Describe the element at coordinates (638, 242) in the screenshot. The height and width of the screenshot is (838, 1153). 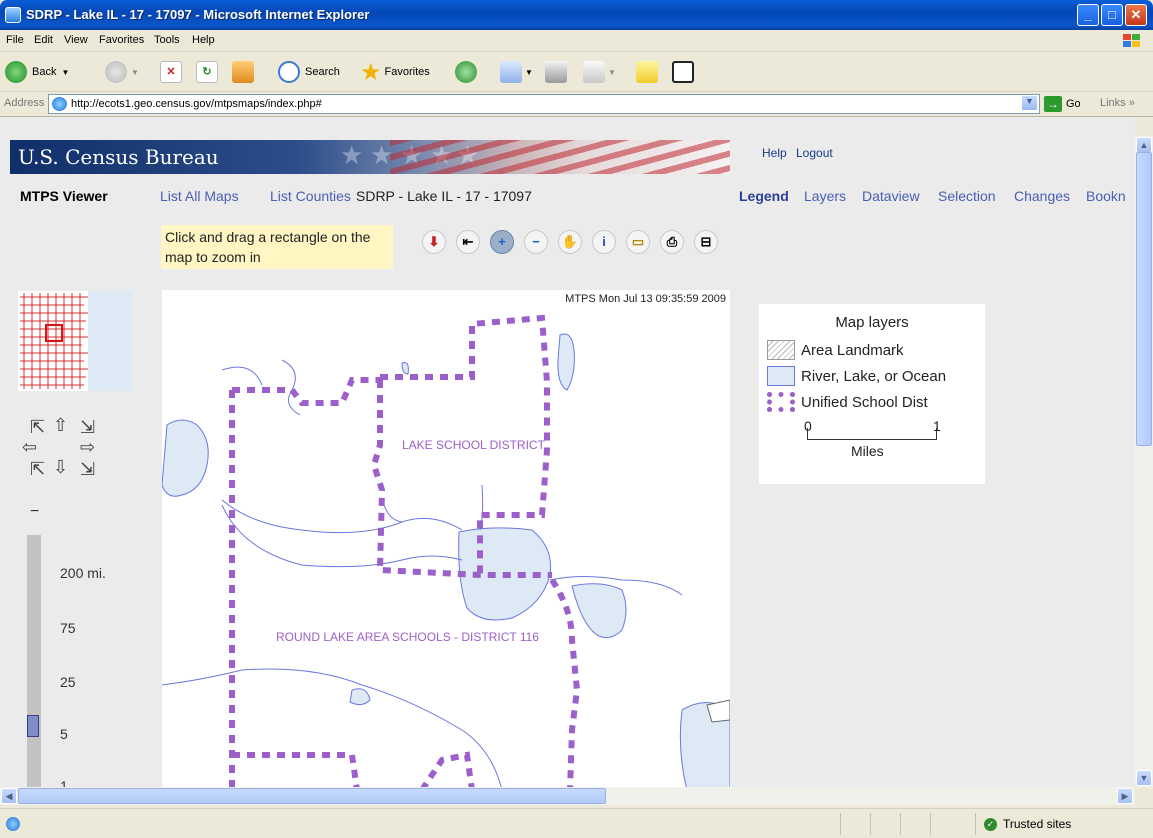
I see `measure-tool-icon: ▭` at that location.